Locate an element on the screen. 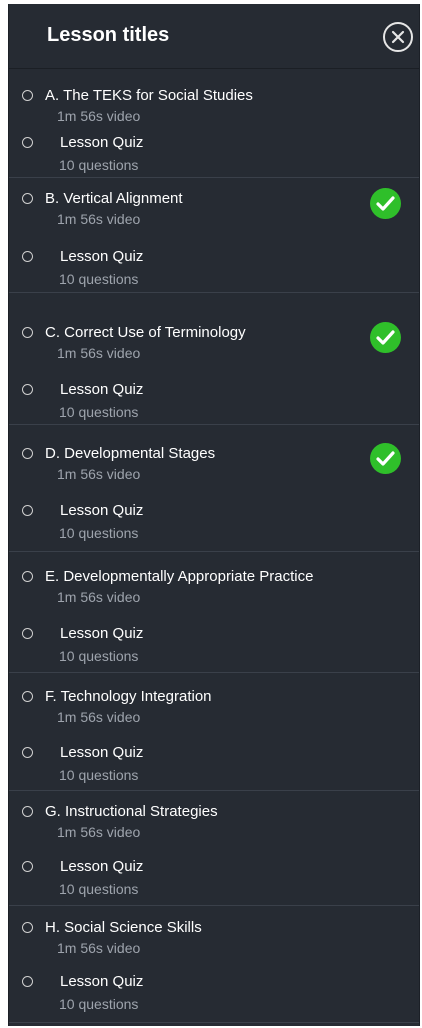 This screenshot has height=1028, width=422. page-title: Lesson titles is located at coordinates (108, 35).